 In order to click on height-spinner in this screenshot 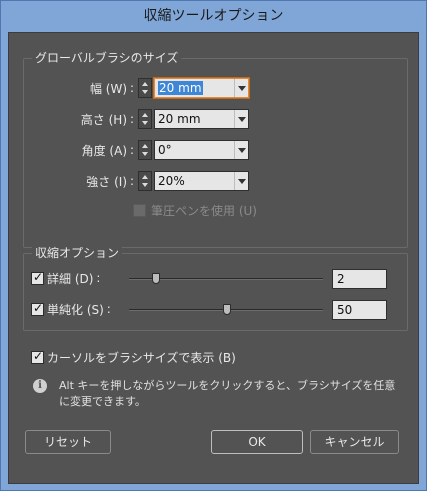, I will do `click(145, 119)`.